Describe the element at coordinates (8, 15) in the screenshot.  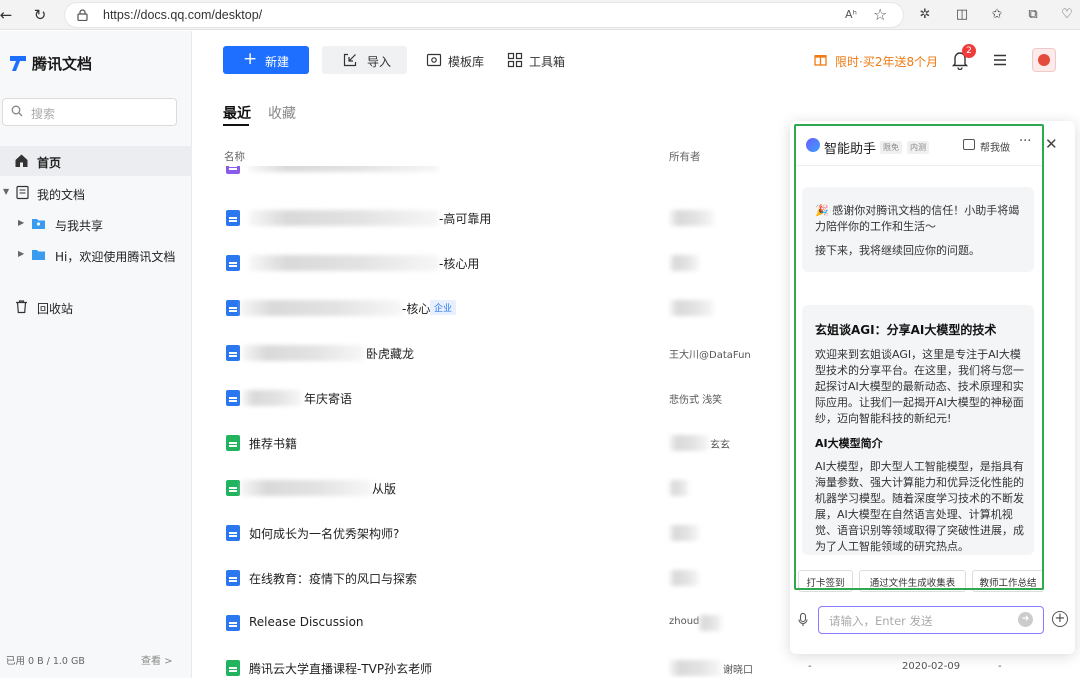
I see `back-icon: ←` at that location.